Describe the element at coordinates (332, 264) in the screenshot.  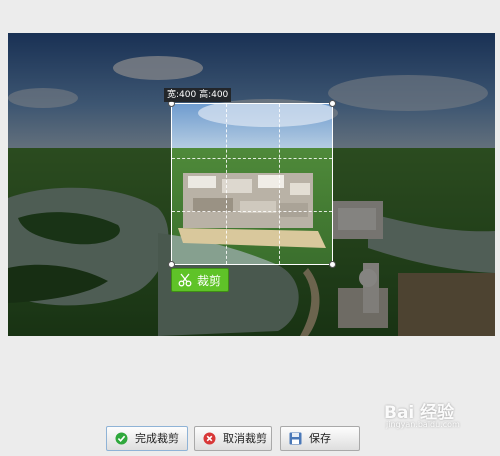
I see `crop-handle-bottom-right` at that location.